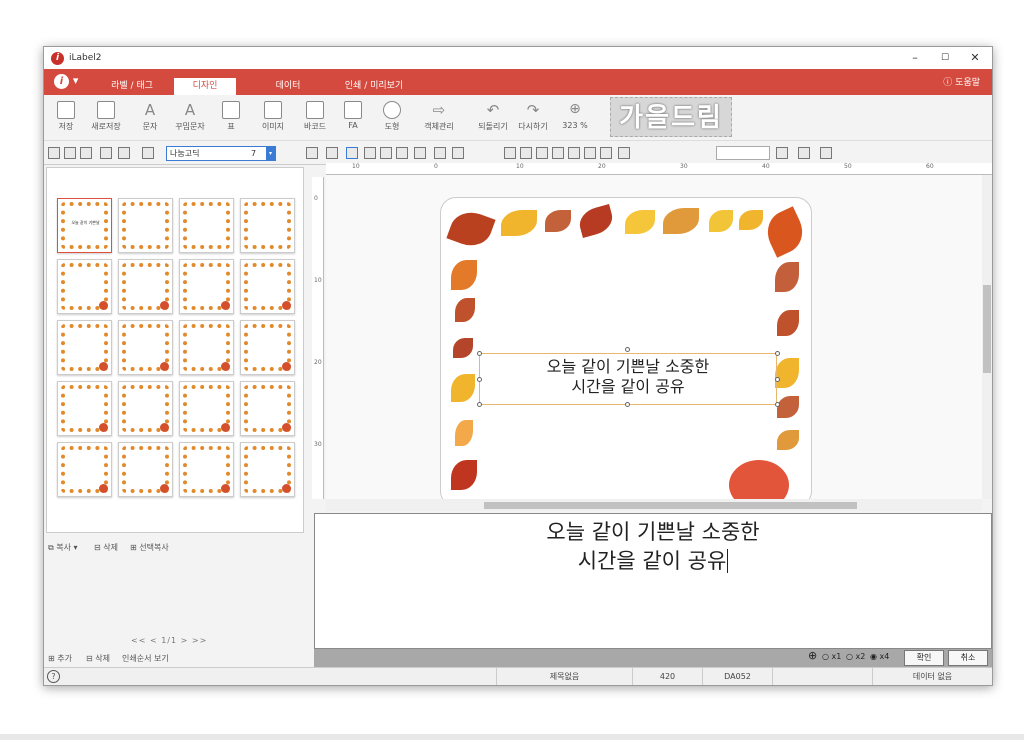 The image size is (1024, 740). What do you see at coordinates (106, 116) in the screenshot?
I see `save-as-button: 새로저장` at bounding box center [106, 116].